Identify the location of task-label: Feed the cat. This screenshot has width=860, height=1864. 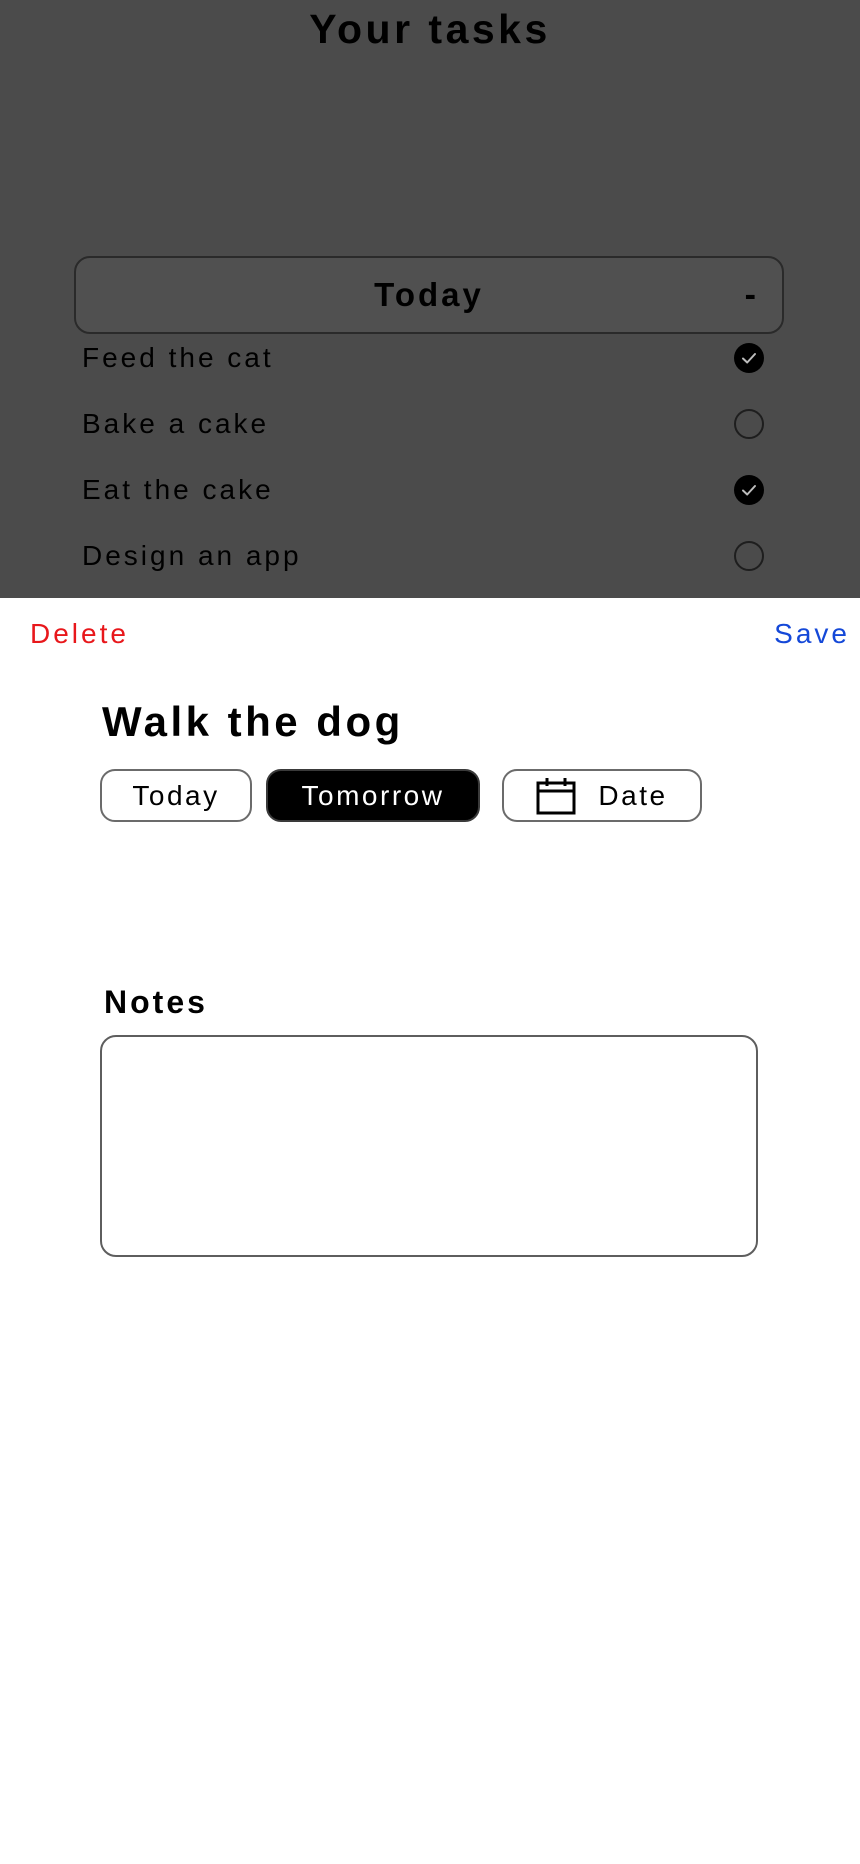
(178, 357).